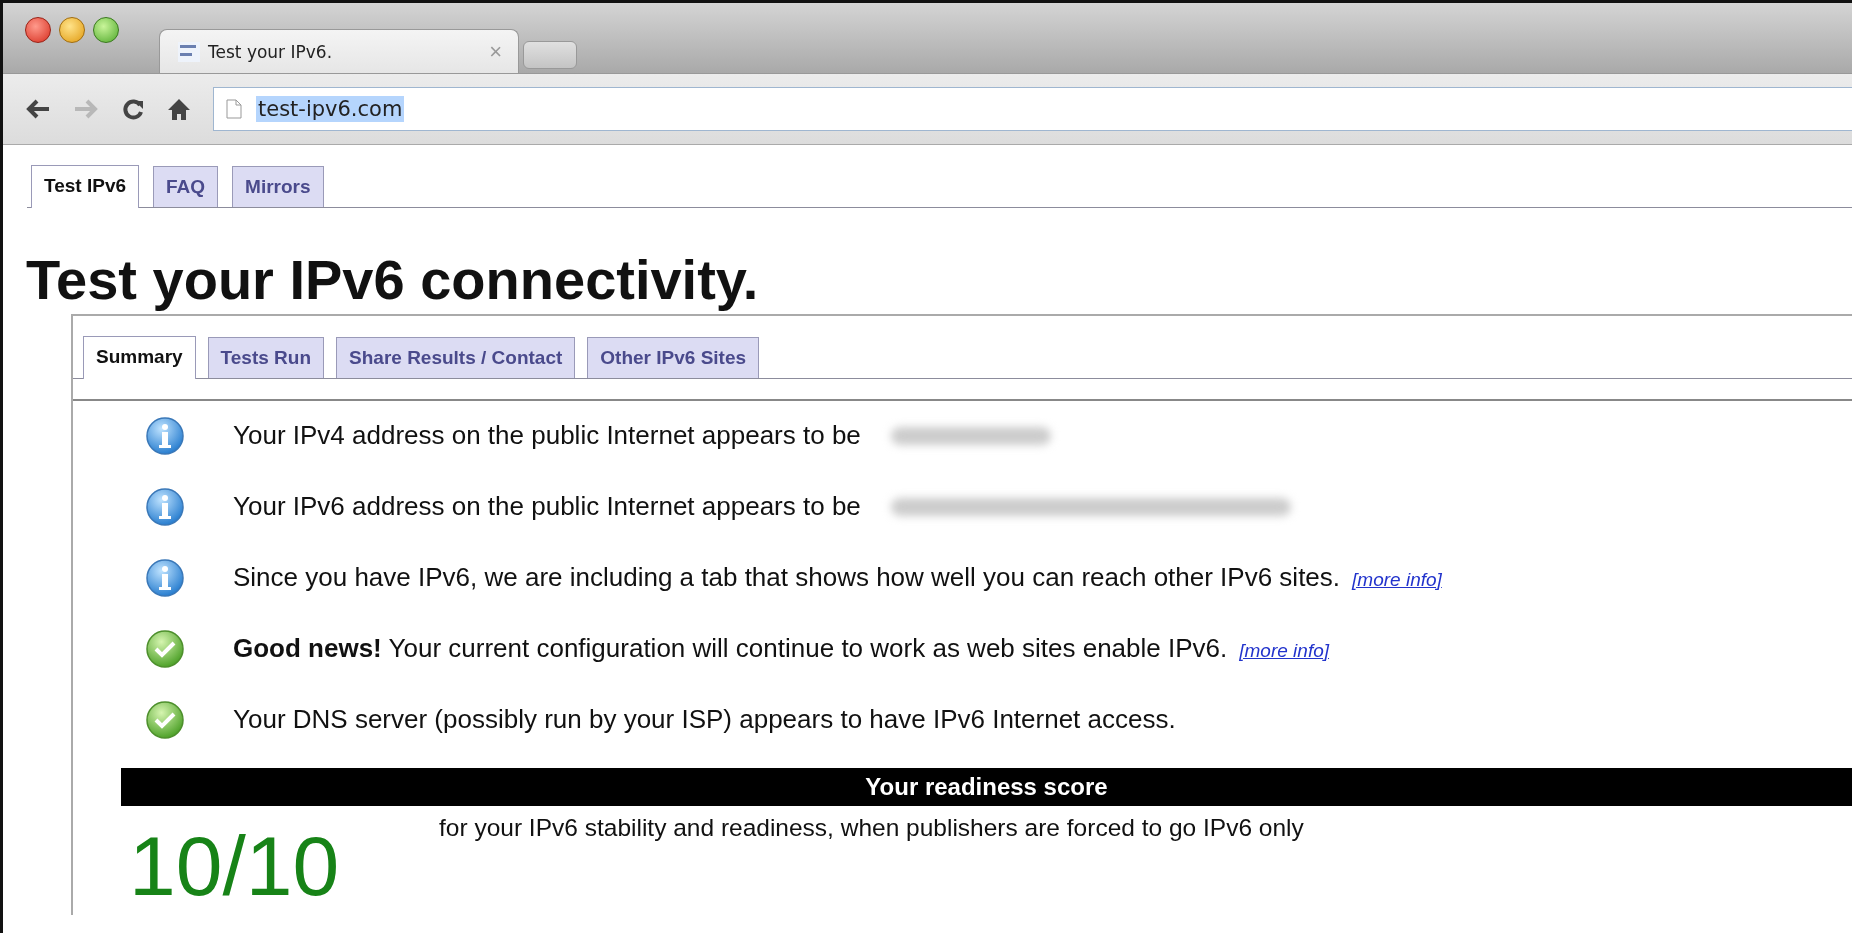 Image resolution: width=1852 pixels, height=933 pixels. I want to click on reload-icon, so click(133, 109).